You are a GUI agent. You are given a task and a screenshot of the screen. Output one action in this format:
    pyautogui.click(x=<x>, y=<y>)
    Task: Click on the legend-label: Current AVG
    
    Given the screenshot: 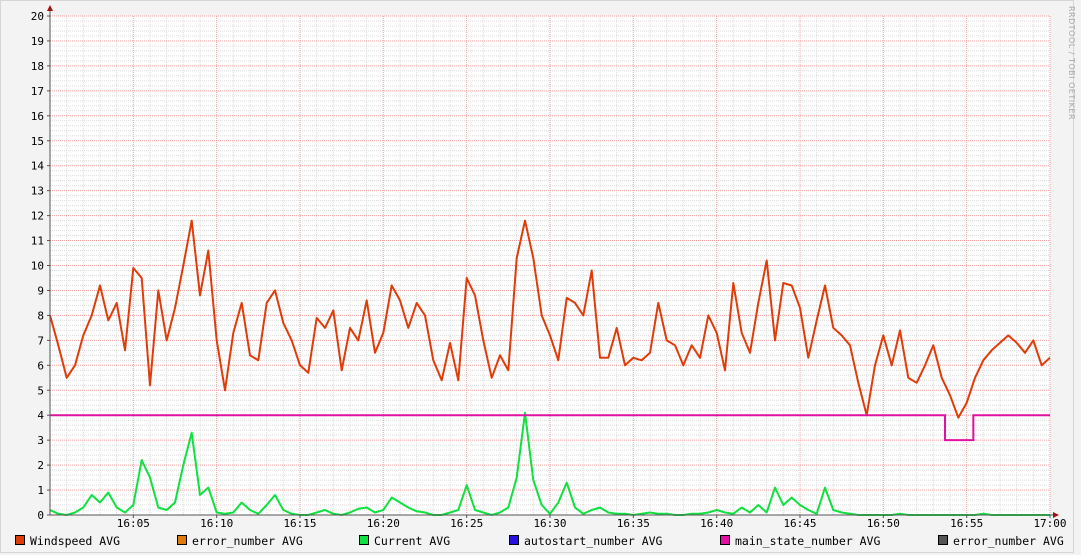 What is the action you would take?
    pyautogui.click(x=412, y=541)
    